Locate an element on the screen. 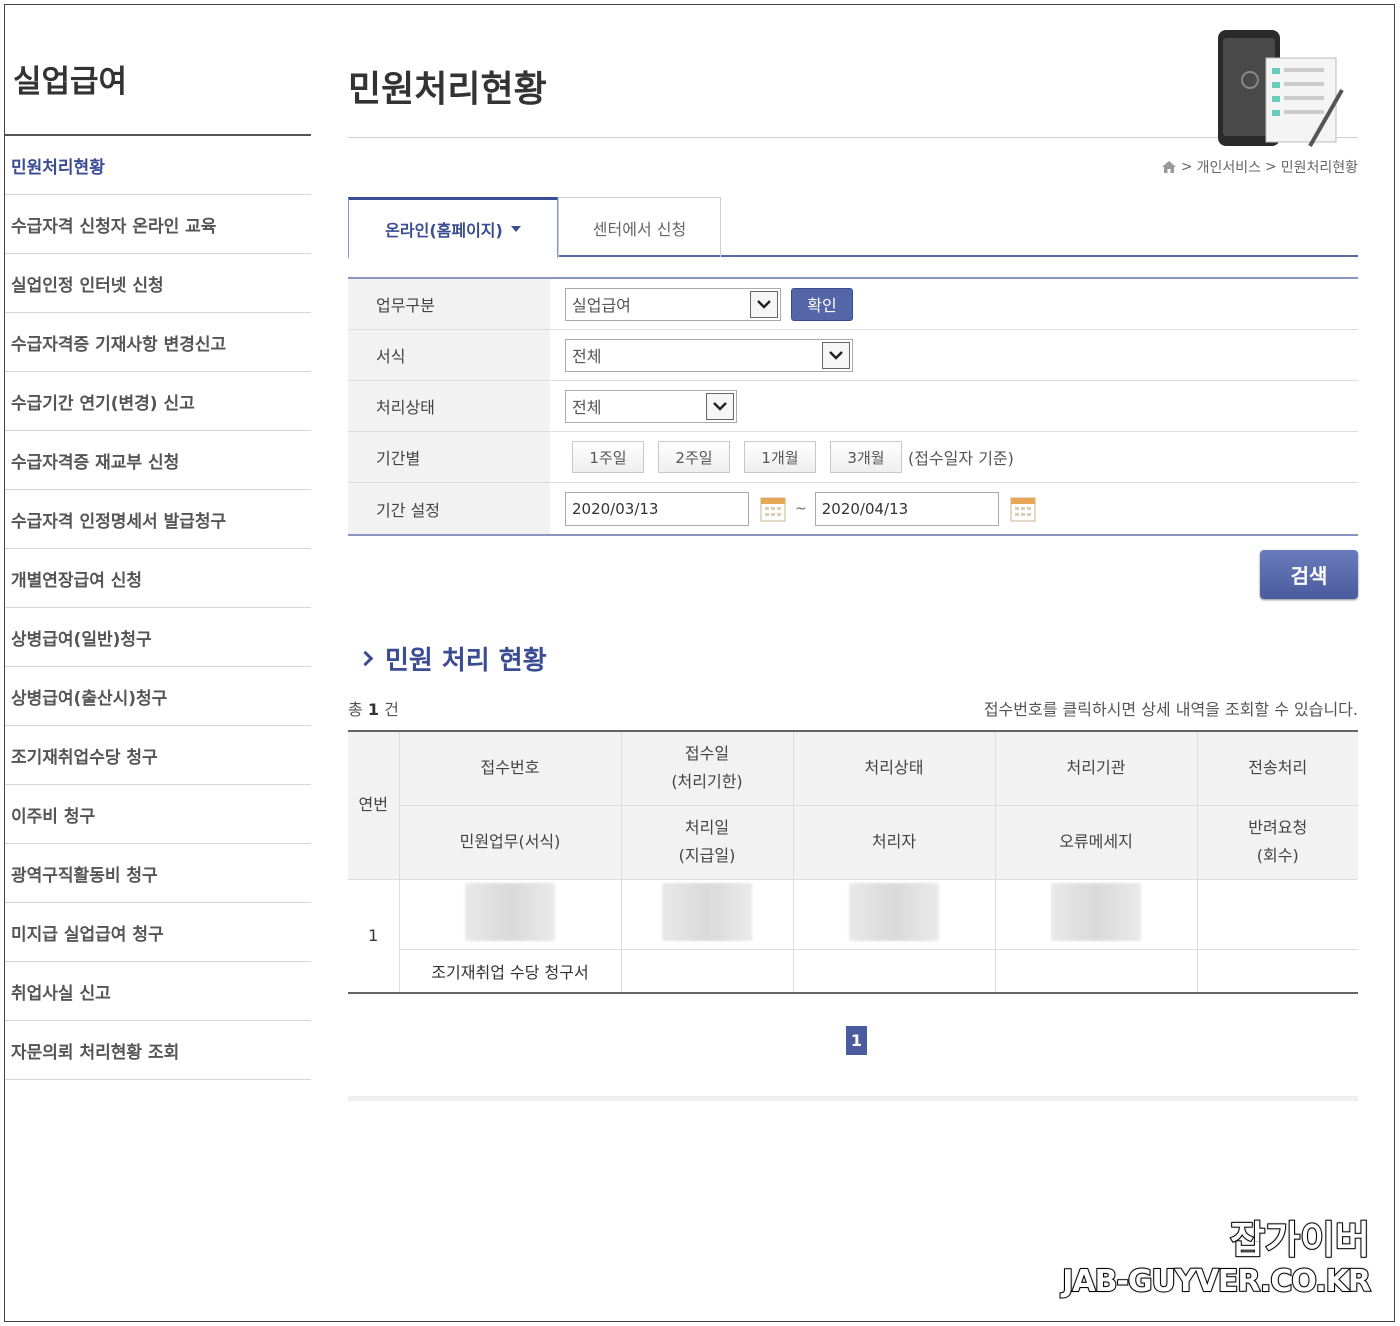  cell-error is located at coordinates (1096, 971).